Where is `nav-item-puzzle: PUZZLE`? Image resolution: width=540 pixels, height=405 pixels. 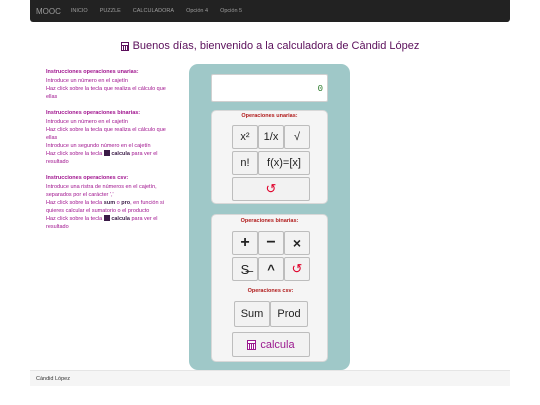 nav-item-puzzle: PUZZLE is located at coordinates (110, 11).